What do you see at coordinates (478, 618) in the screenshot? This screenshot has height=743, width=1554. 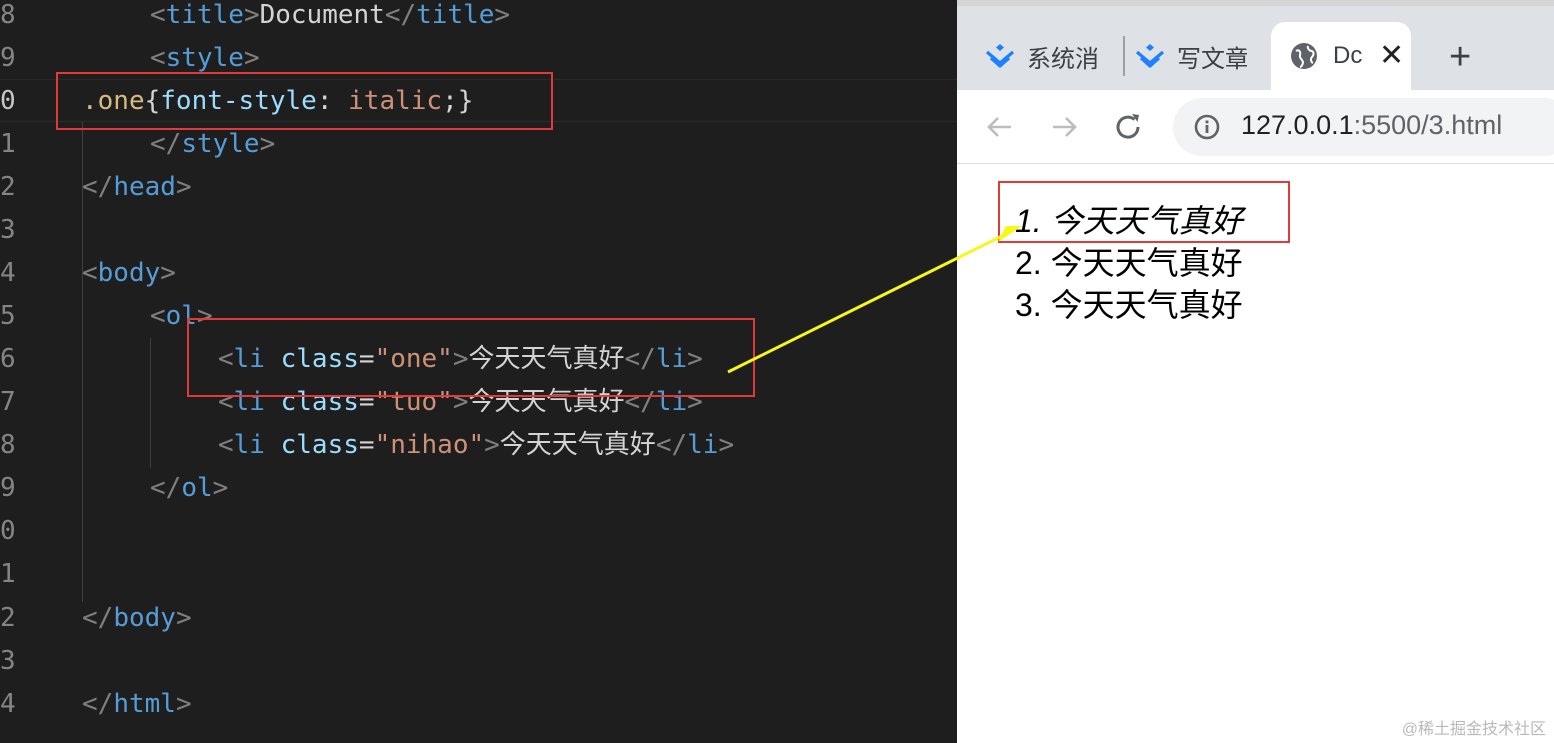 I see `code-line: 2 </body>` at bounding box center [478, 618].